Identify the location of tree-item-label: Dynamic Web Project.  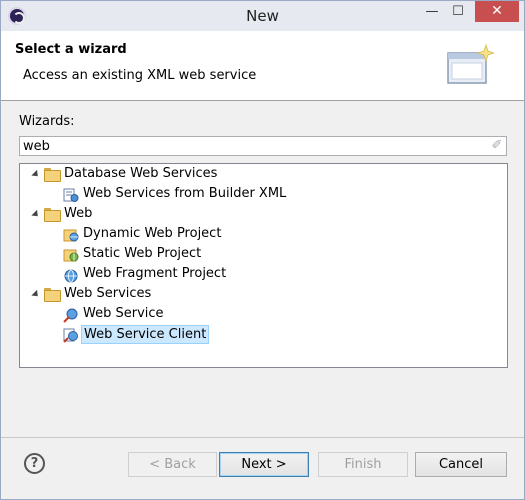
(152, 233).